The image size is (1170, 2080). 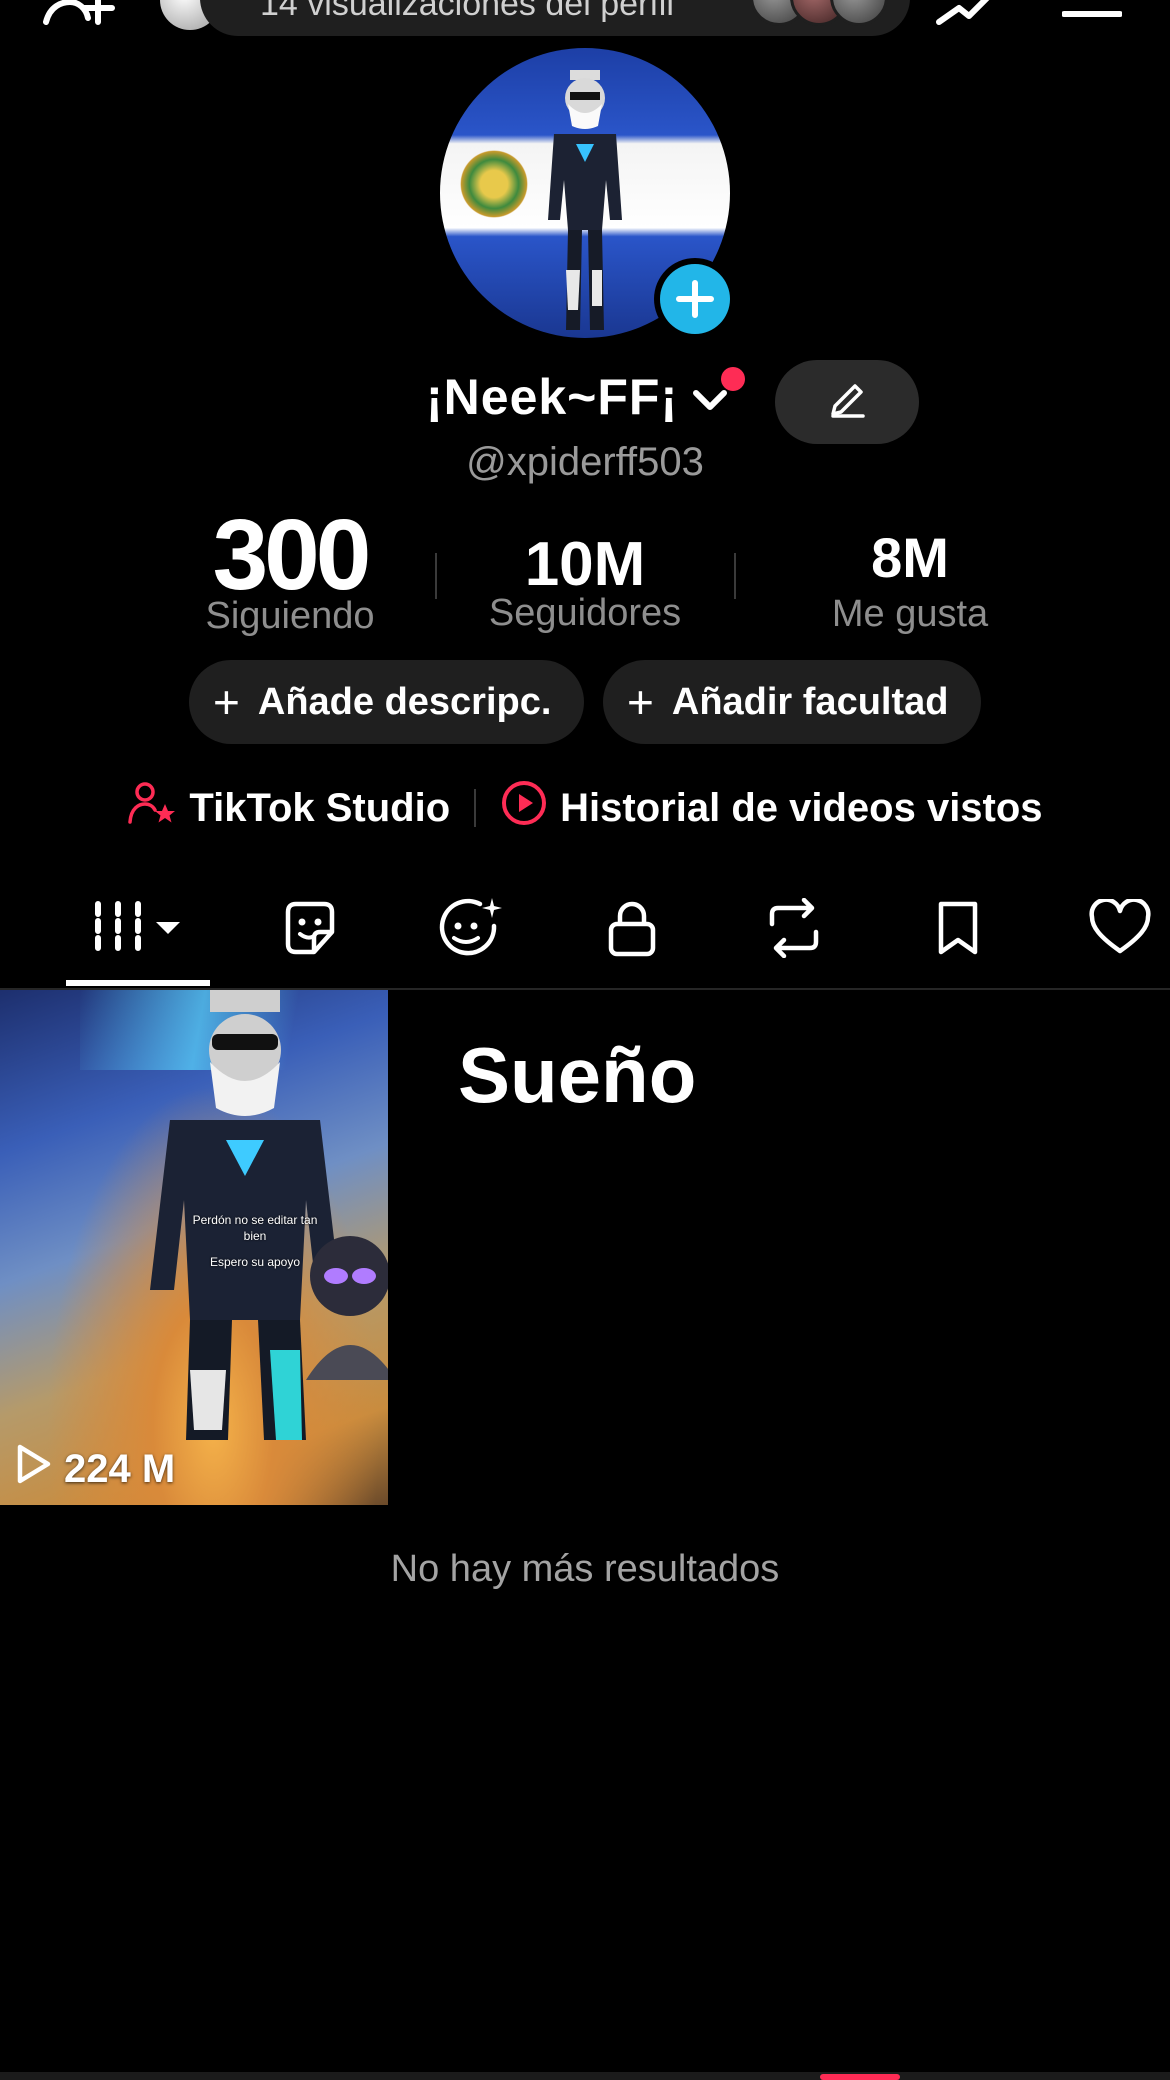 What do you see at coordinates (292, 555) in the screenshot?
I see `following-count: 300` at bounding box center [292, 555].